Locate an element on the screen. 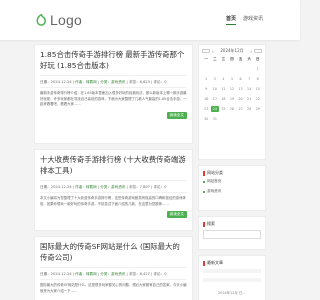 This screenshot has width=320, height=300. calendar-day: 3 is located at coordinates (215, 79).